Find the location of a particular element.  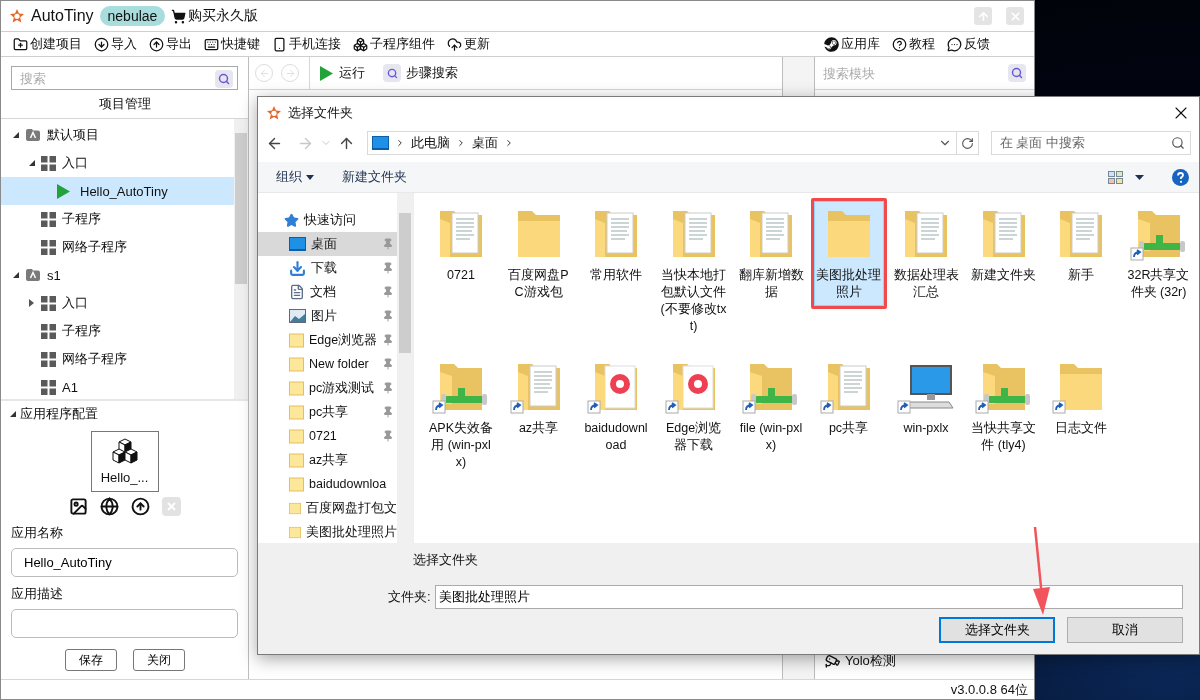

folder-item: win-pxlx is located at coordinates (926, 415).